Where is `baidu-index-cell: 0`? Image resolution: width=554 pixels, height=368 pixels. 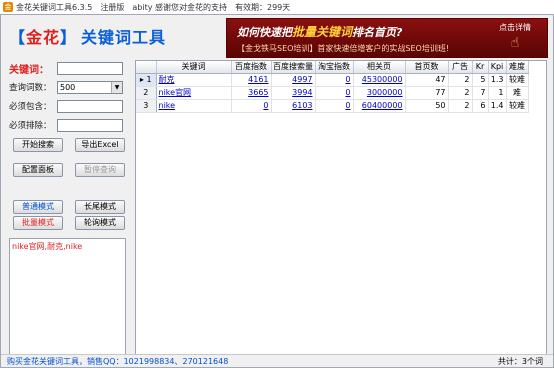 baidu-index-cell: 0 is located at coordinates (251, 106).